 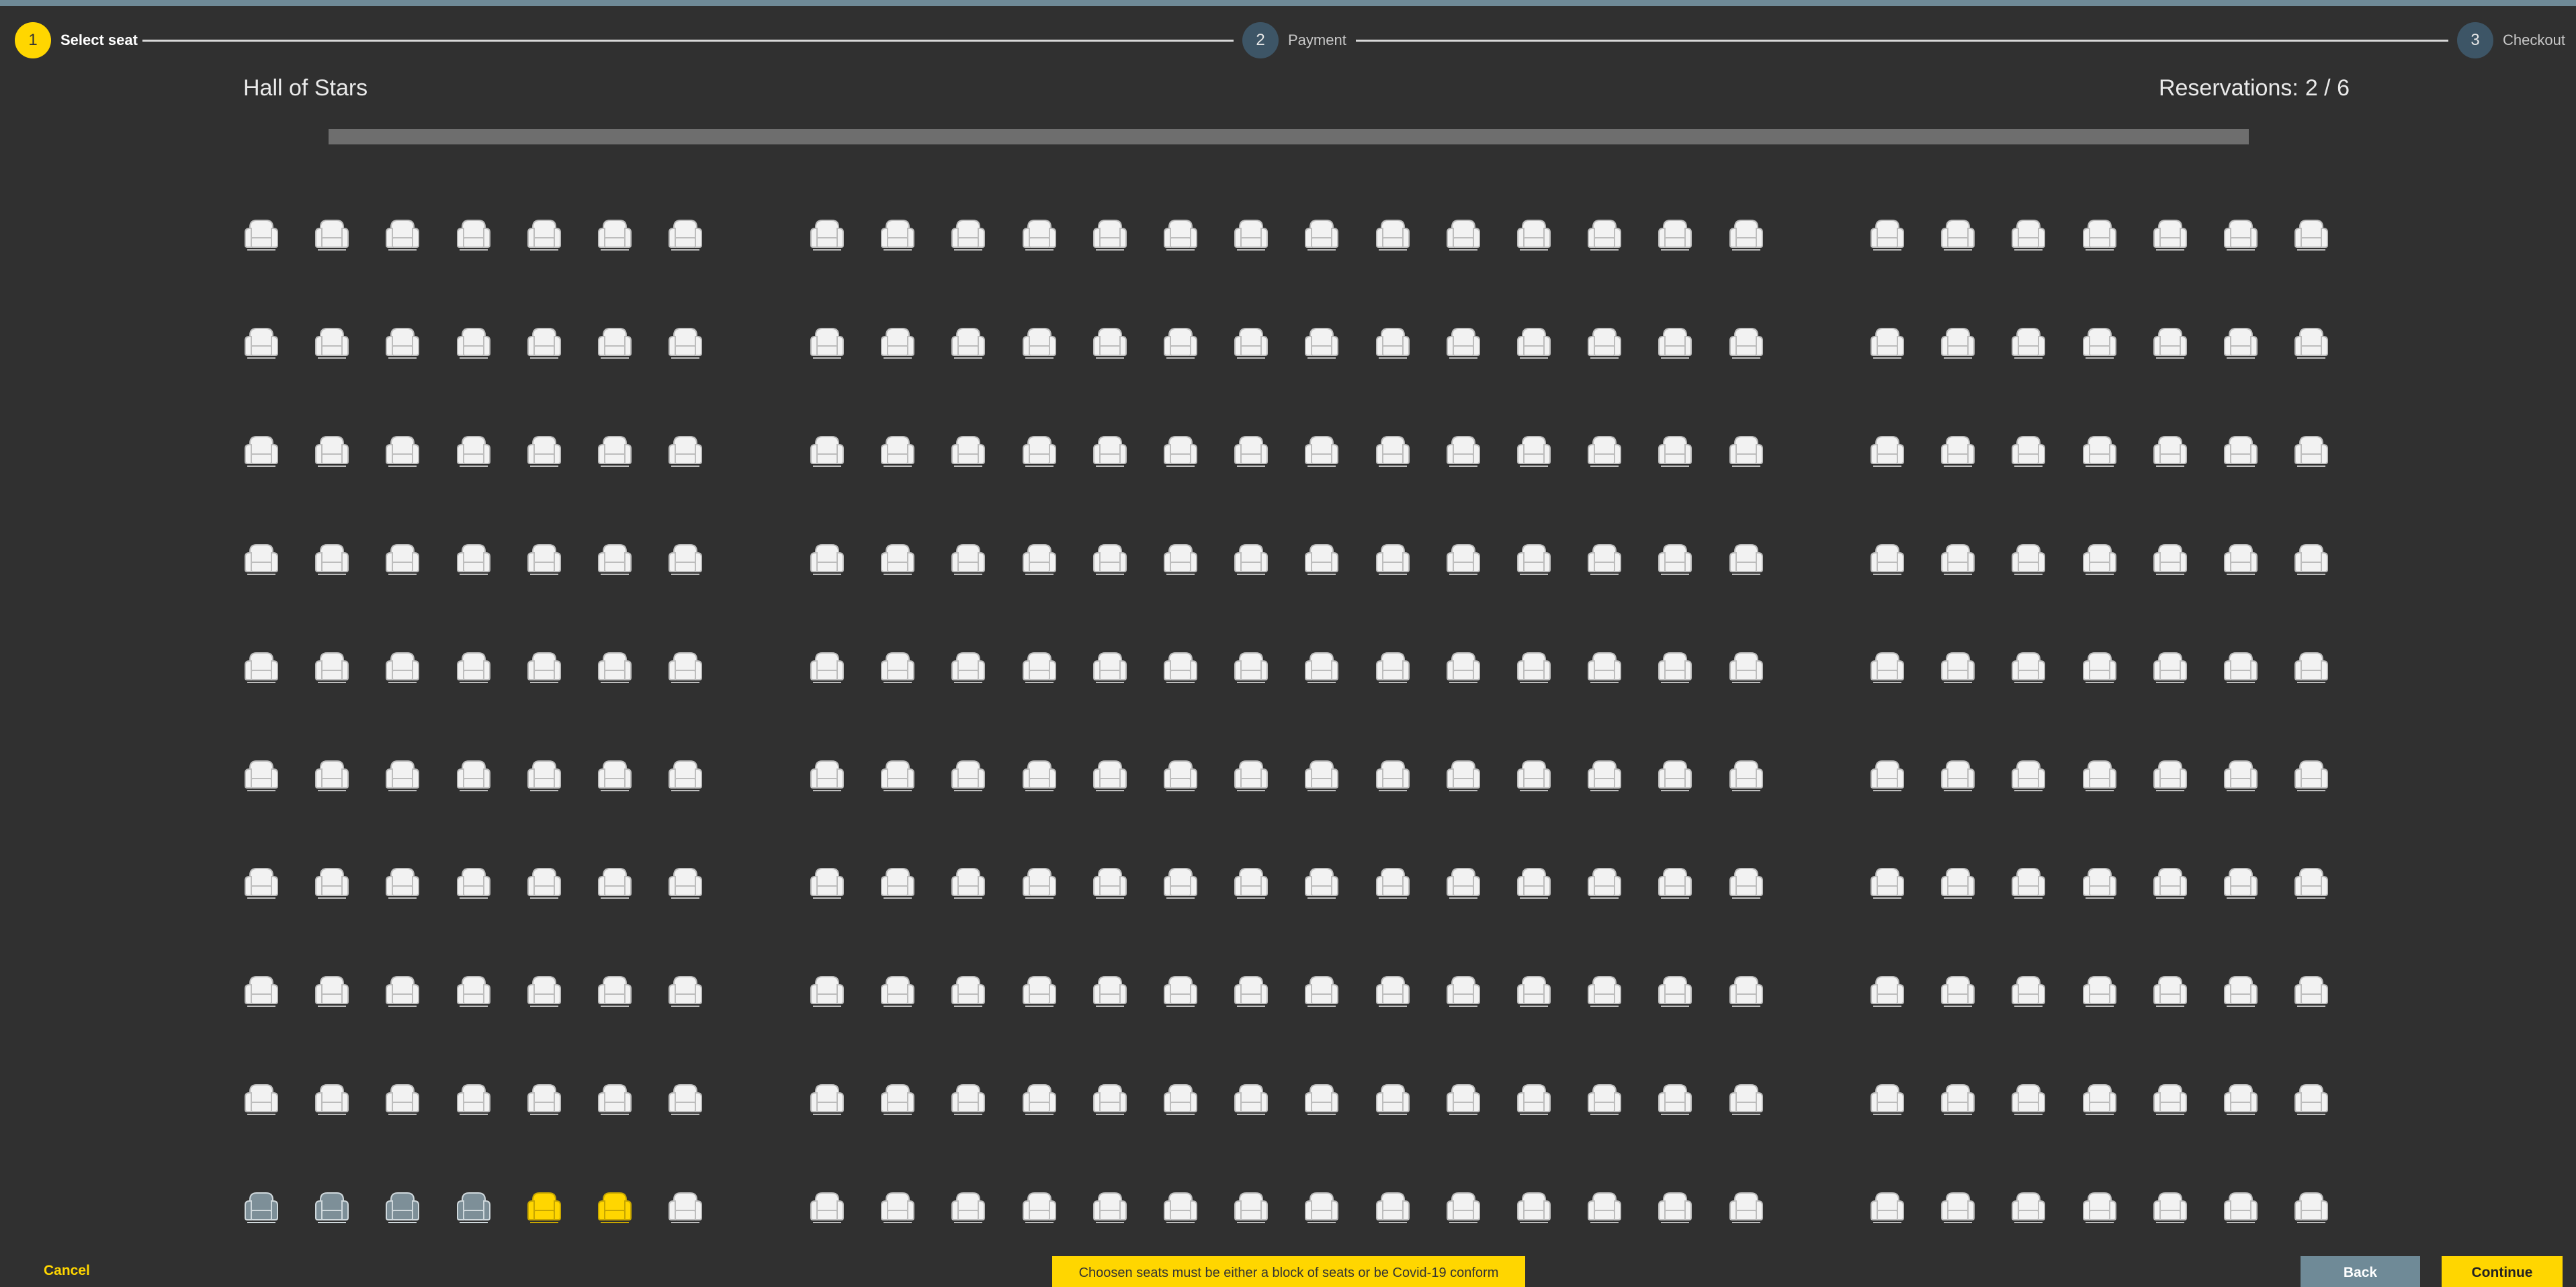 I want to click on back-button: Back, so click(x=2360, y=1271).